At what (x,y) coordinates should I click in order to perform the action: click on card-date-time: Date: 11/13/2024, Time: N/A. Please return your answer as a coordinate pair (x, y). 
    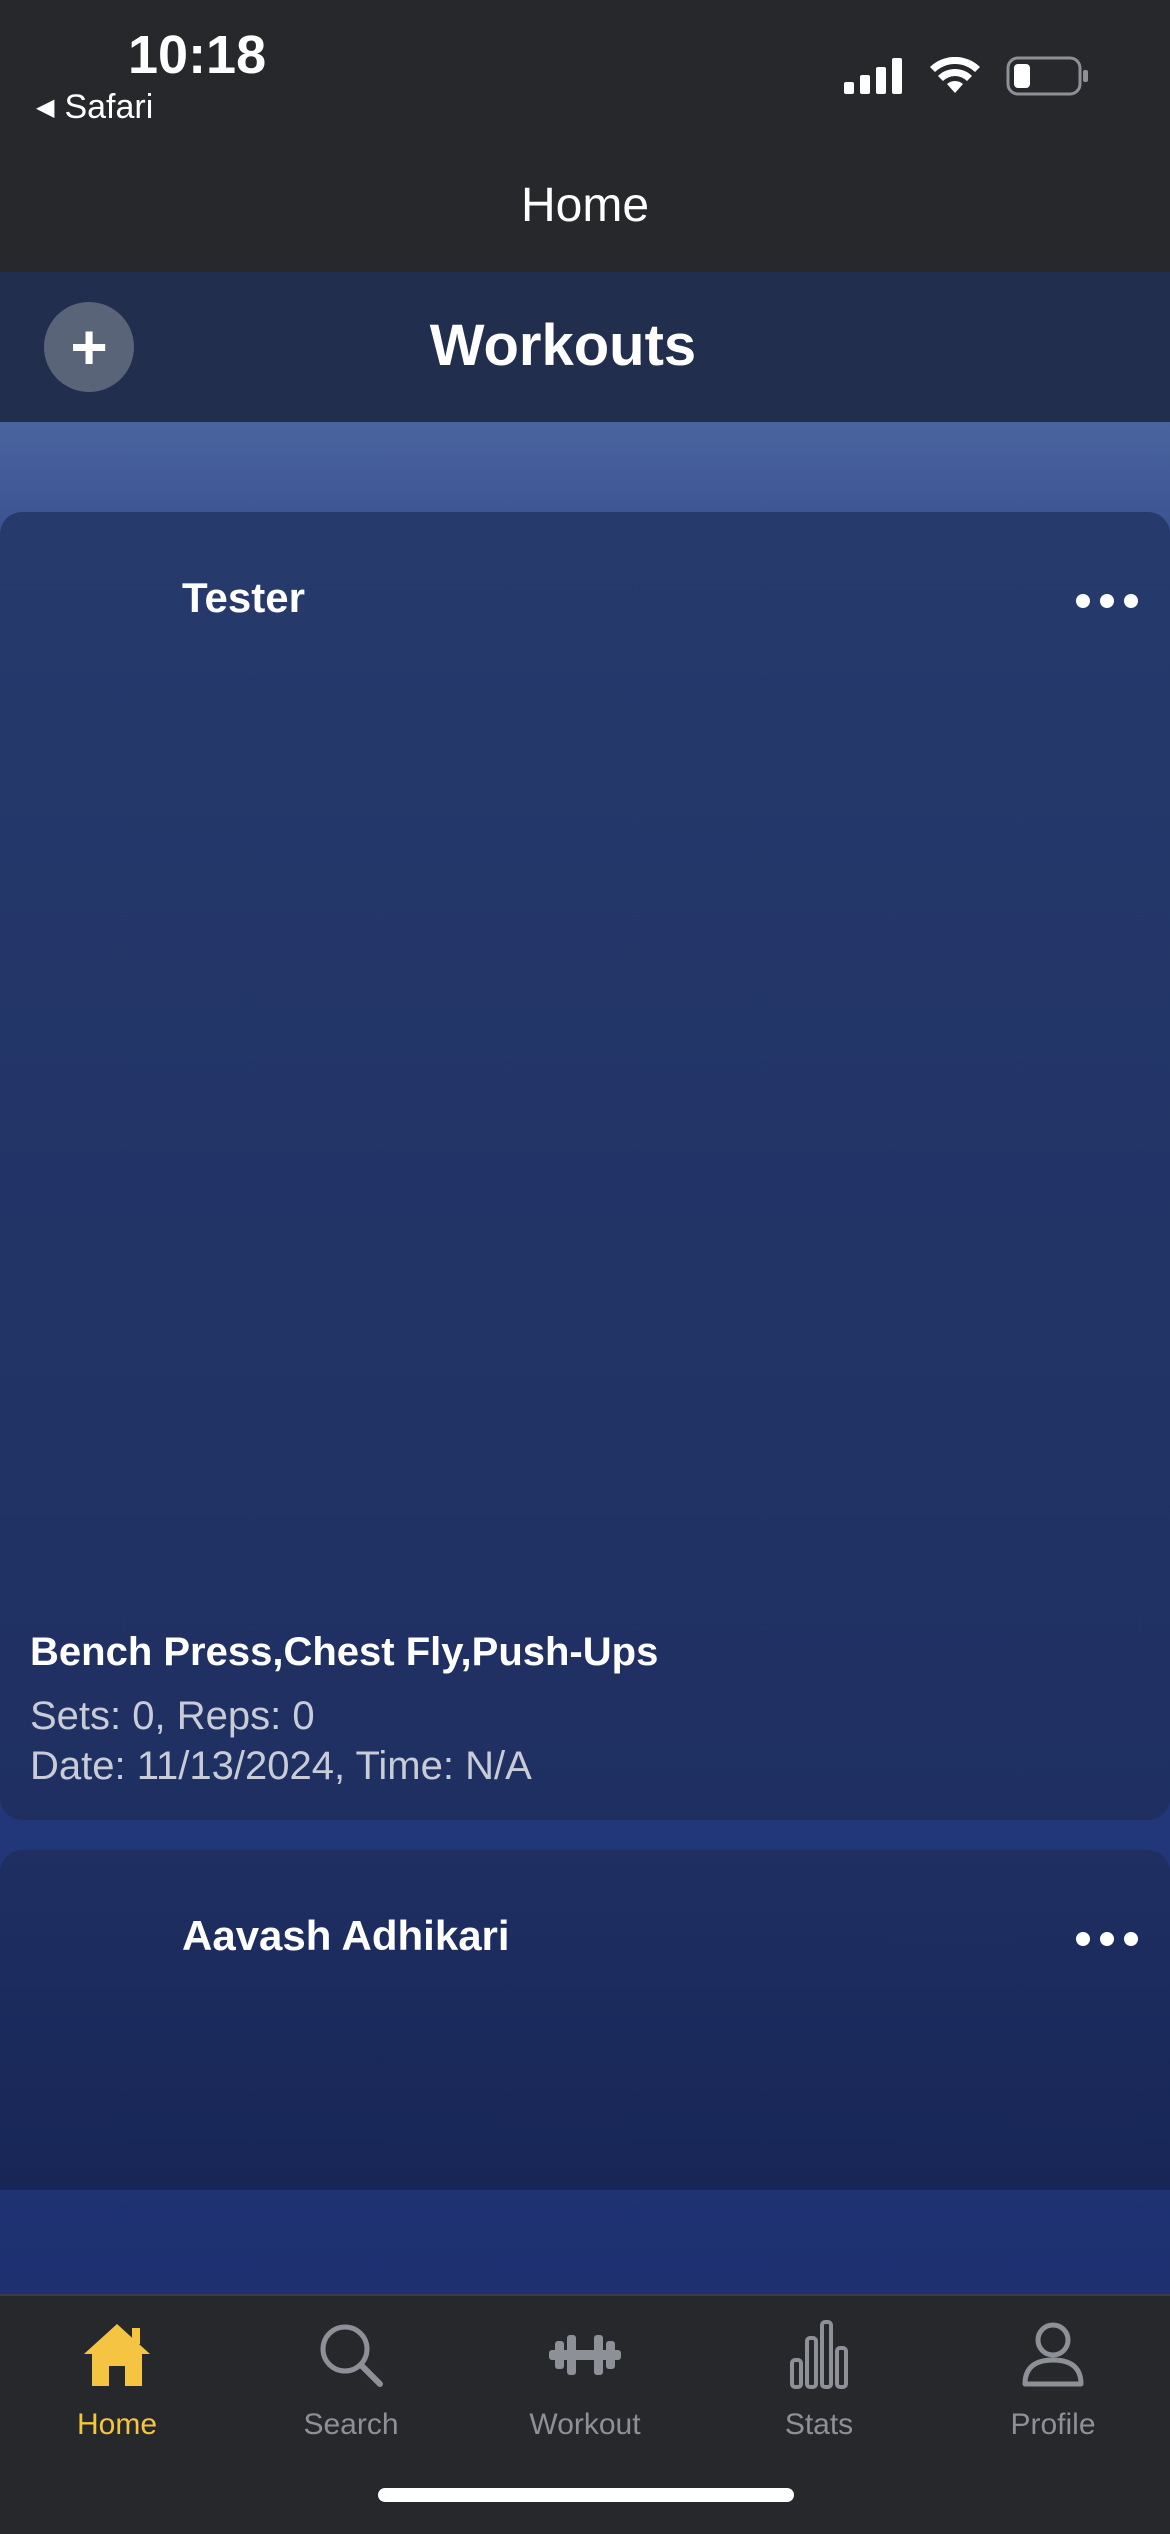
    Looking at the image, I should click on (281, 1766).